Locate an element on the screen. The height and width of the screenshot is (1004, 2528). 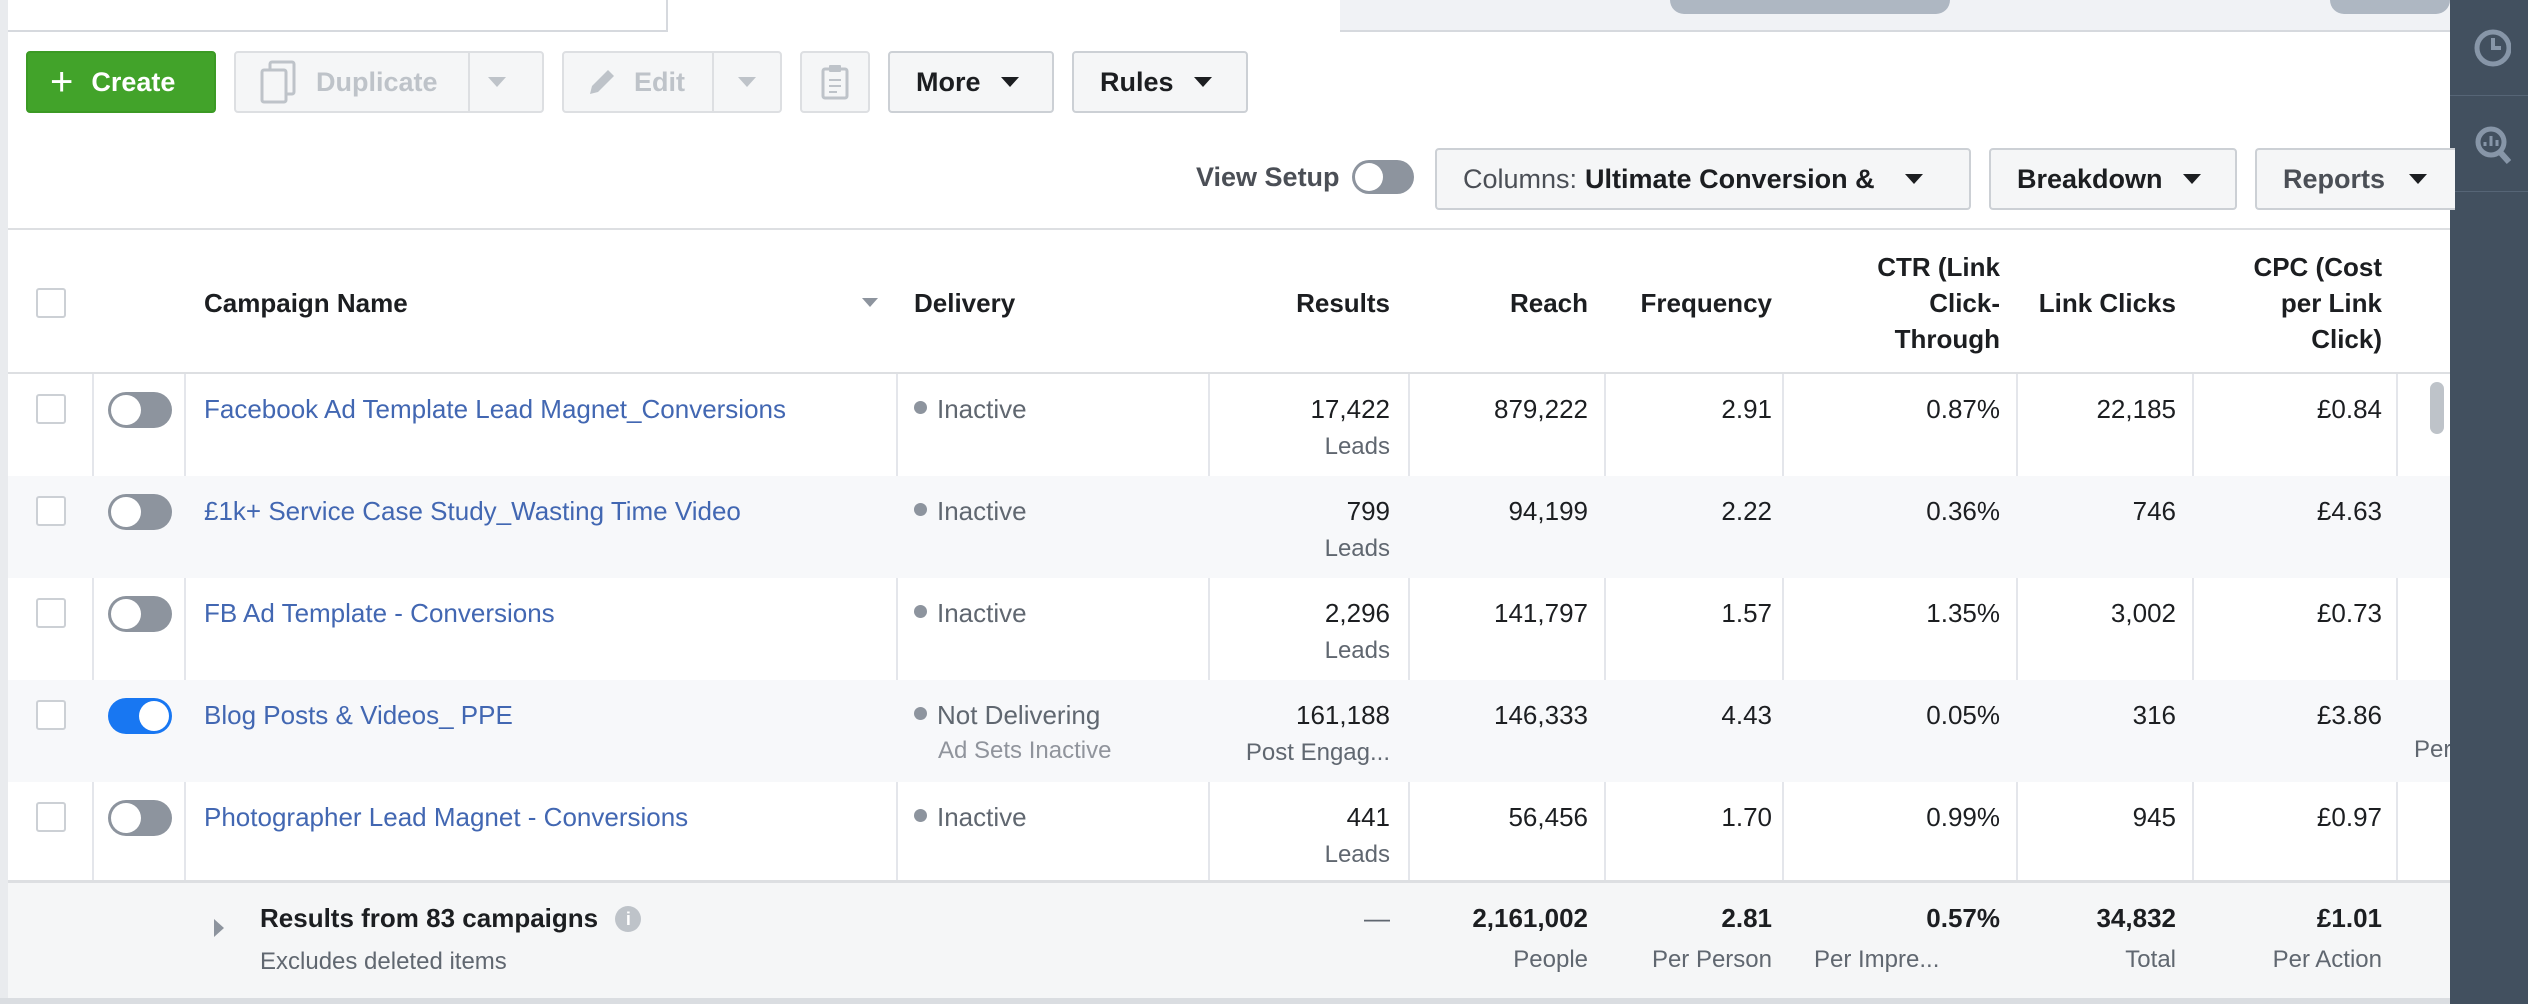
edit-button: Edit is located at coordinates (639, 82).